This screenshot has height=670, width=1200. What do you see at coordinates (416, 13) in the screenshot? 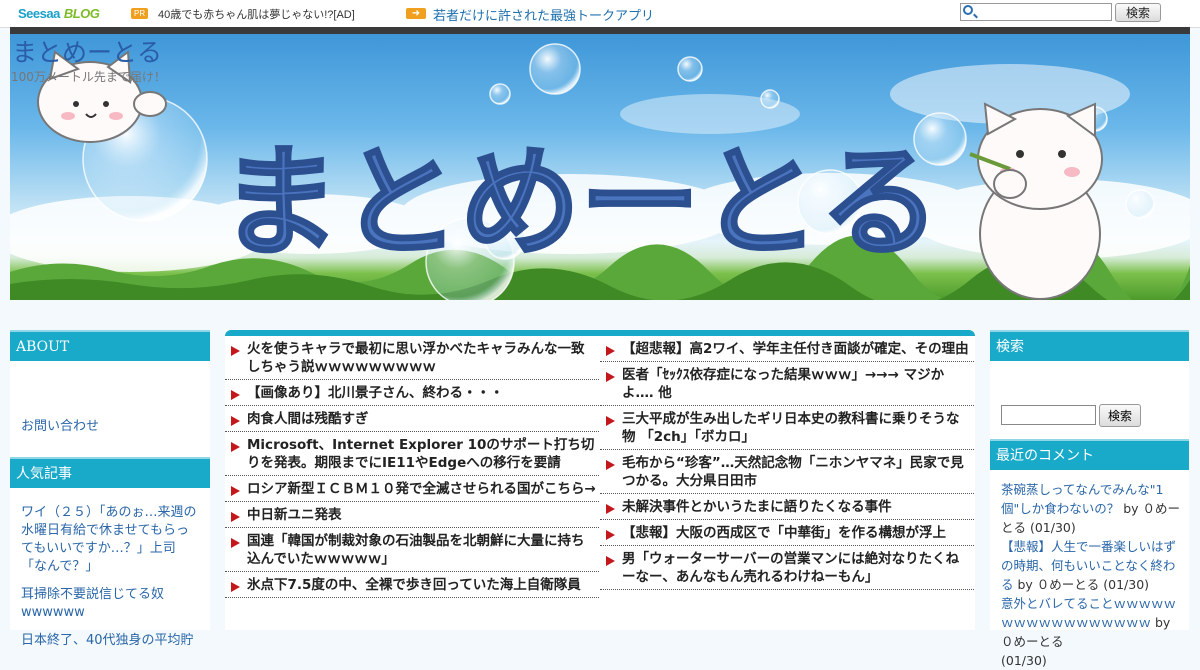
I see `arrow-right-icon: ➜` at bounding box center [416, 13].